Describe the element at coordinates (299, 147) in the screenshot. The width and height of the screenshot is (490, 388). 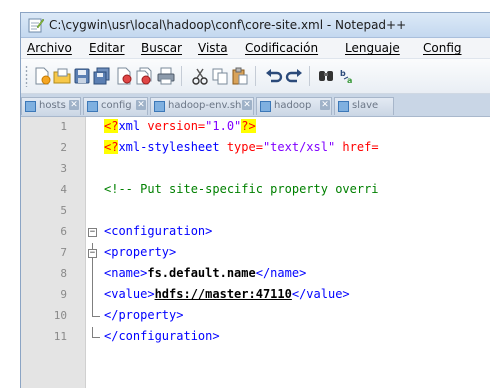
I see `attr-value: "text/xsl"` at that location.